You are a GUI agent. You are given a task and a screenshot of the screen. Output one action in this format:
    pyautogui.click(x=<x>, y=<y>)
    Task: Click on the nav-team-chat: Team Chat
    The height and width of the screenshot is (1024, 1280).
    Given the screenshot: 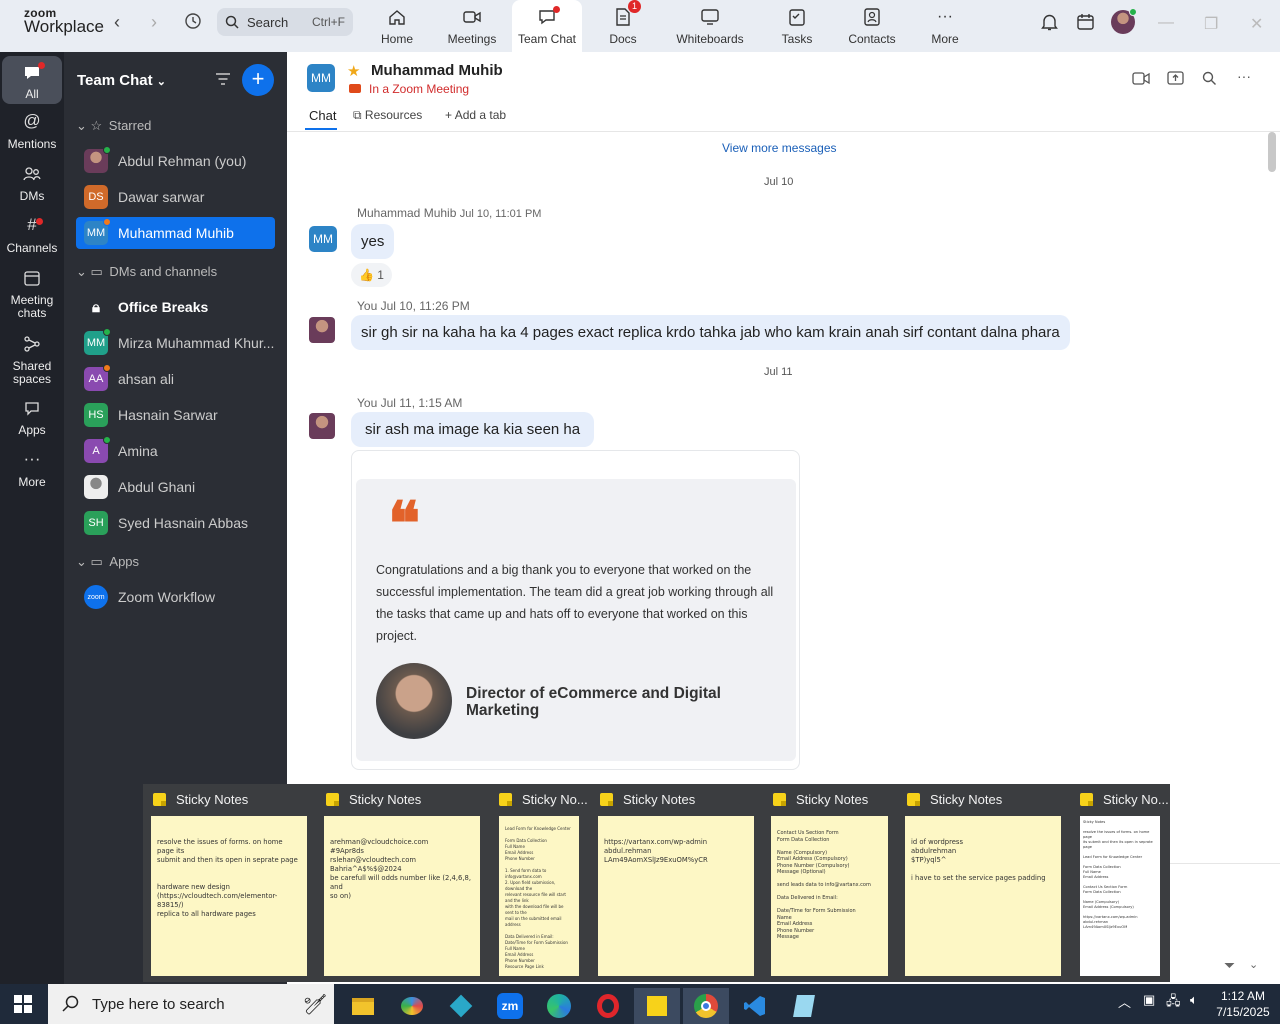 What is the action you would take?
    pyautogui.click(x=547, y=26)
    